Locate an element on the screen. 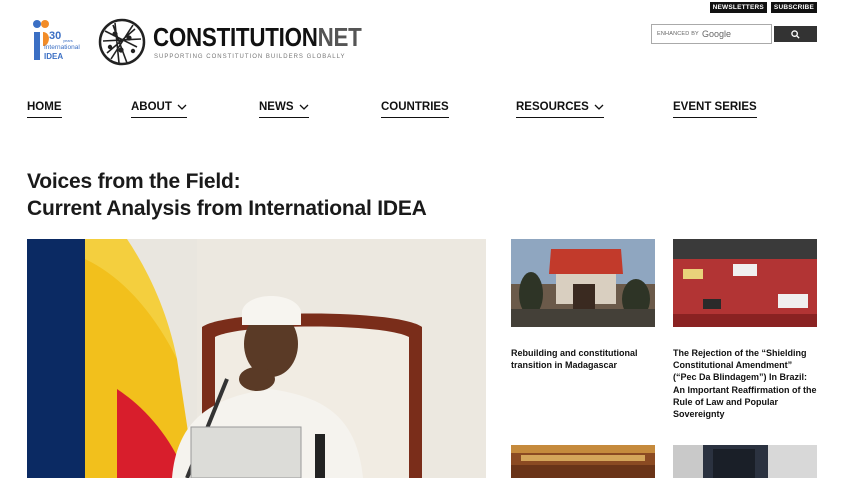  nav-about: ABOUT is located at coordinates (159, 109).